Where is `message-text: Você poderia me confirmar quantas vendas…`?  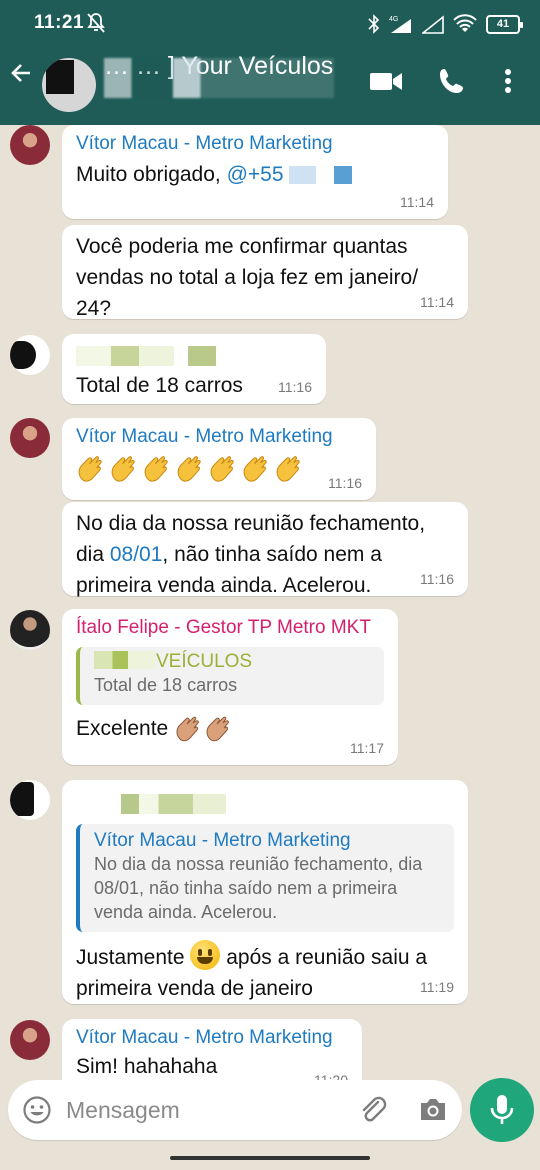
message-text: Você poderia me confirmar quantas vendas… is located at coordinates (247, 277).